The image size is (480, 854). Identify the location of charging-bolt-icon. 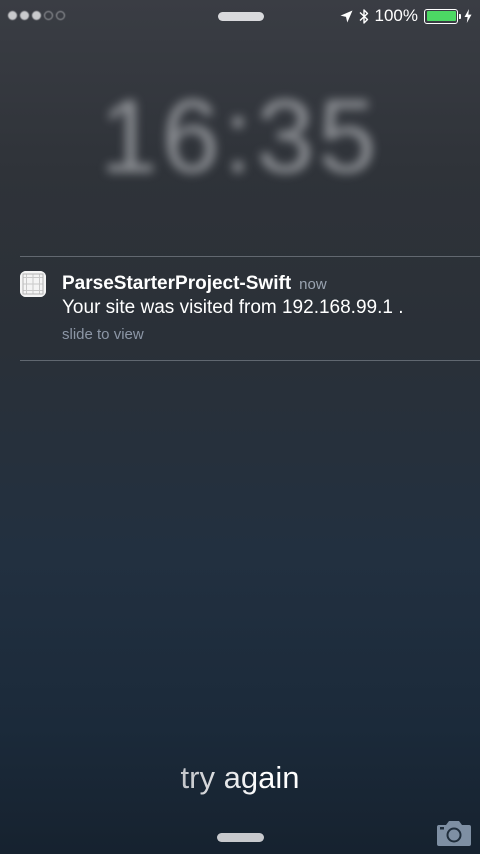
(468, 16).